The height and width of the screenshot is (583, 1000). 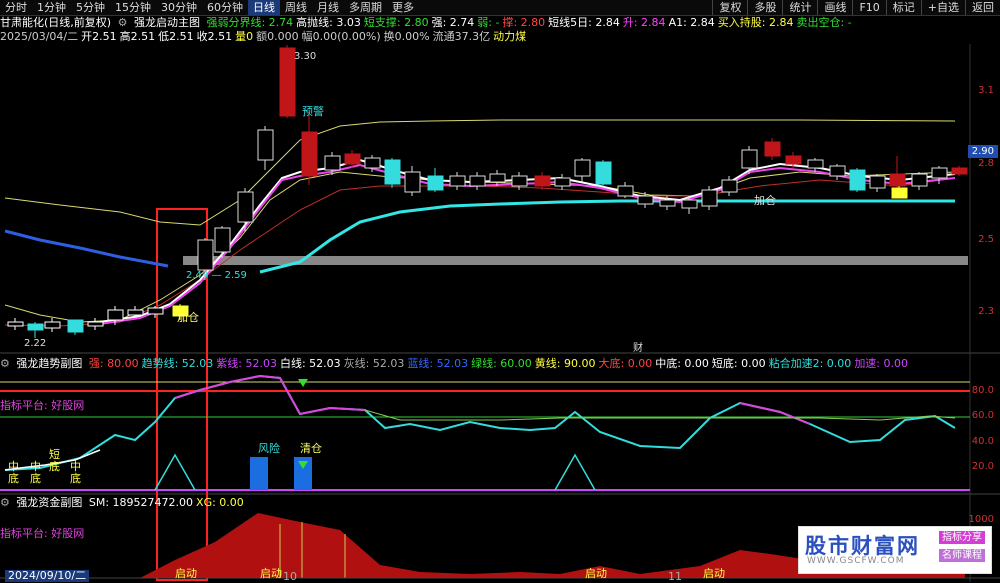 I want to click on trend-indicator-value-9: 中底: 0.00, so click(x=682, y=363).